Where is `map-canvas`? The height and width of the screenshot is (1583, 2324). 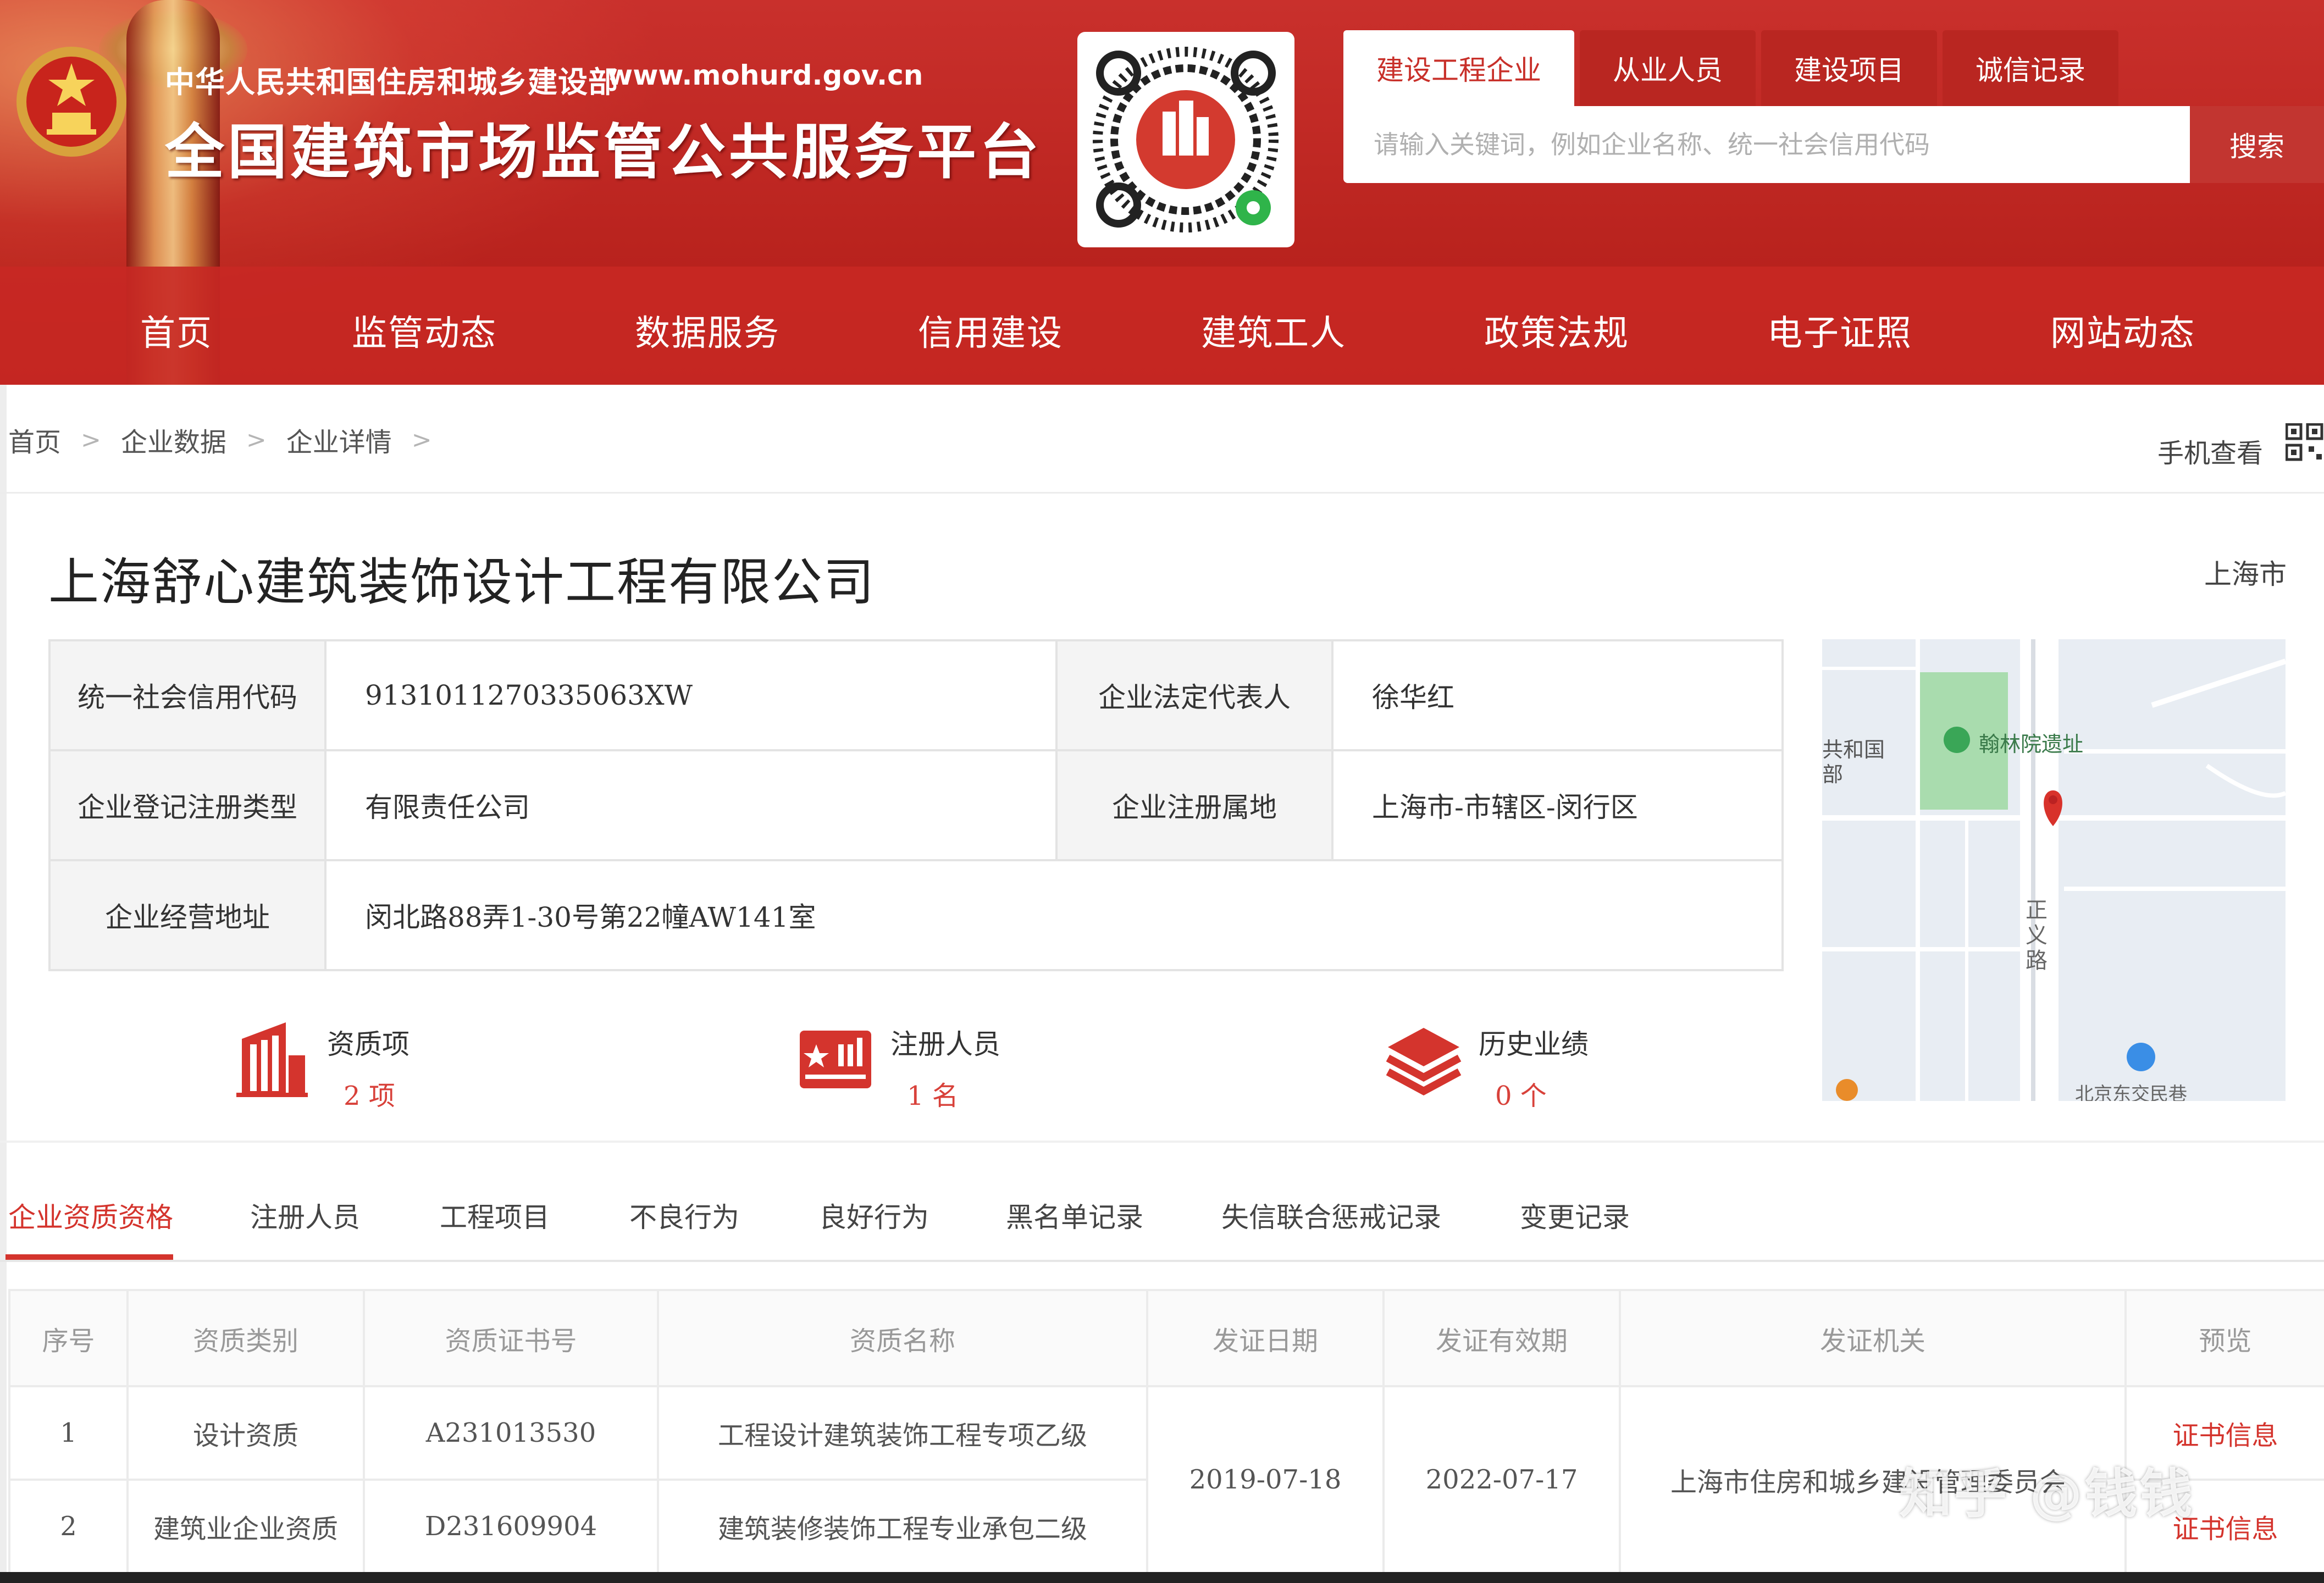 map-canvas is located at coordinates (2054, 870).